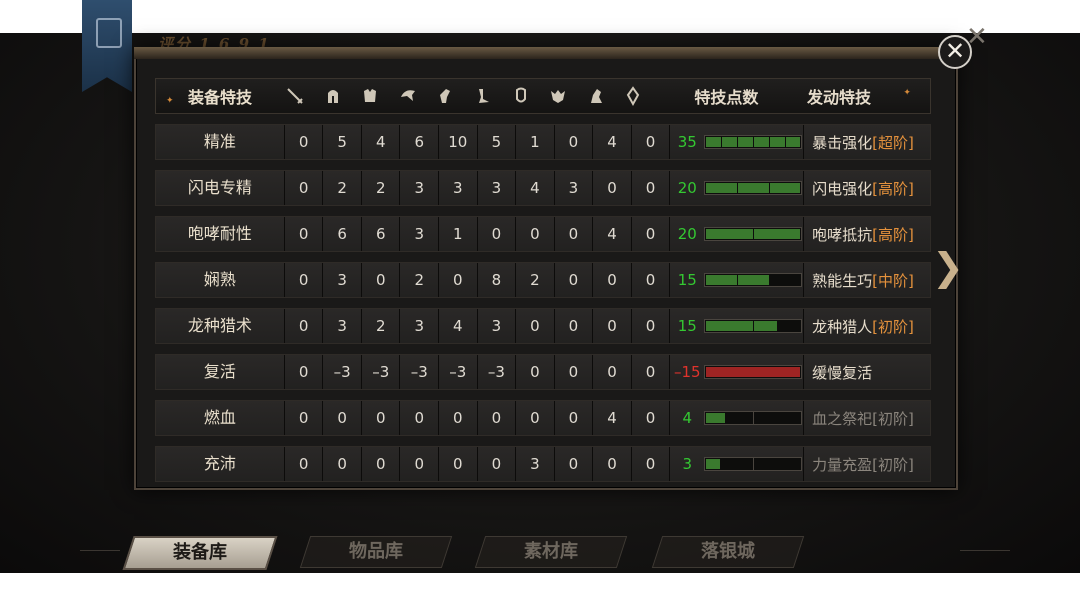 The image size is (1080, 606). Describe the element at coordinates (687, 188) in the screenshot. I see `points-number: 20` at that location.